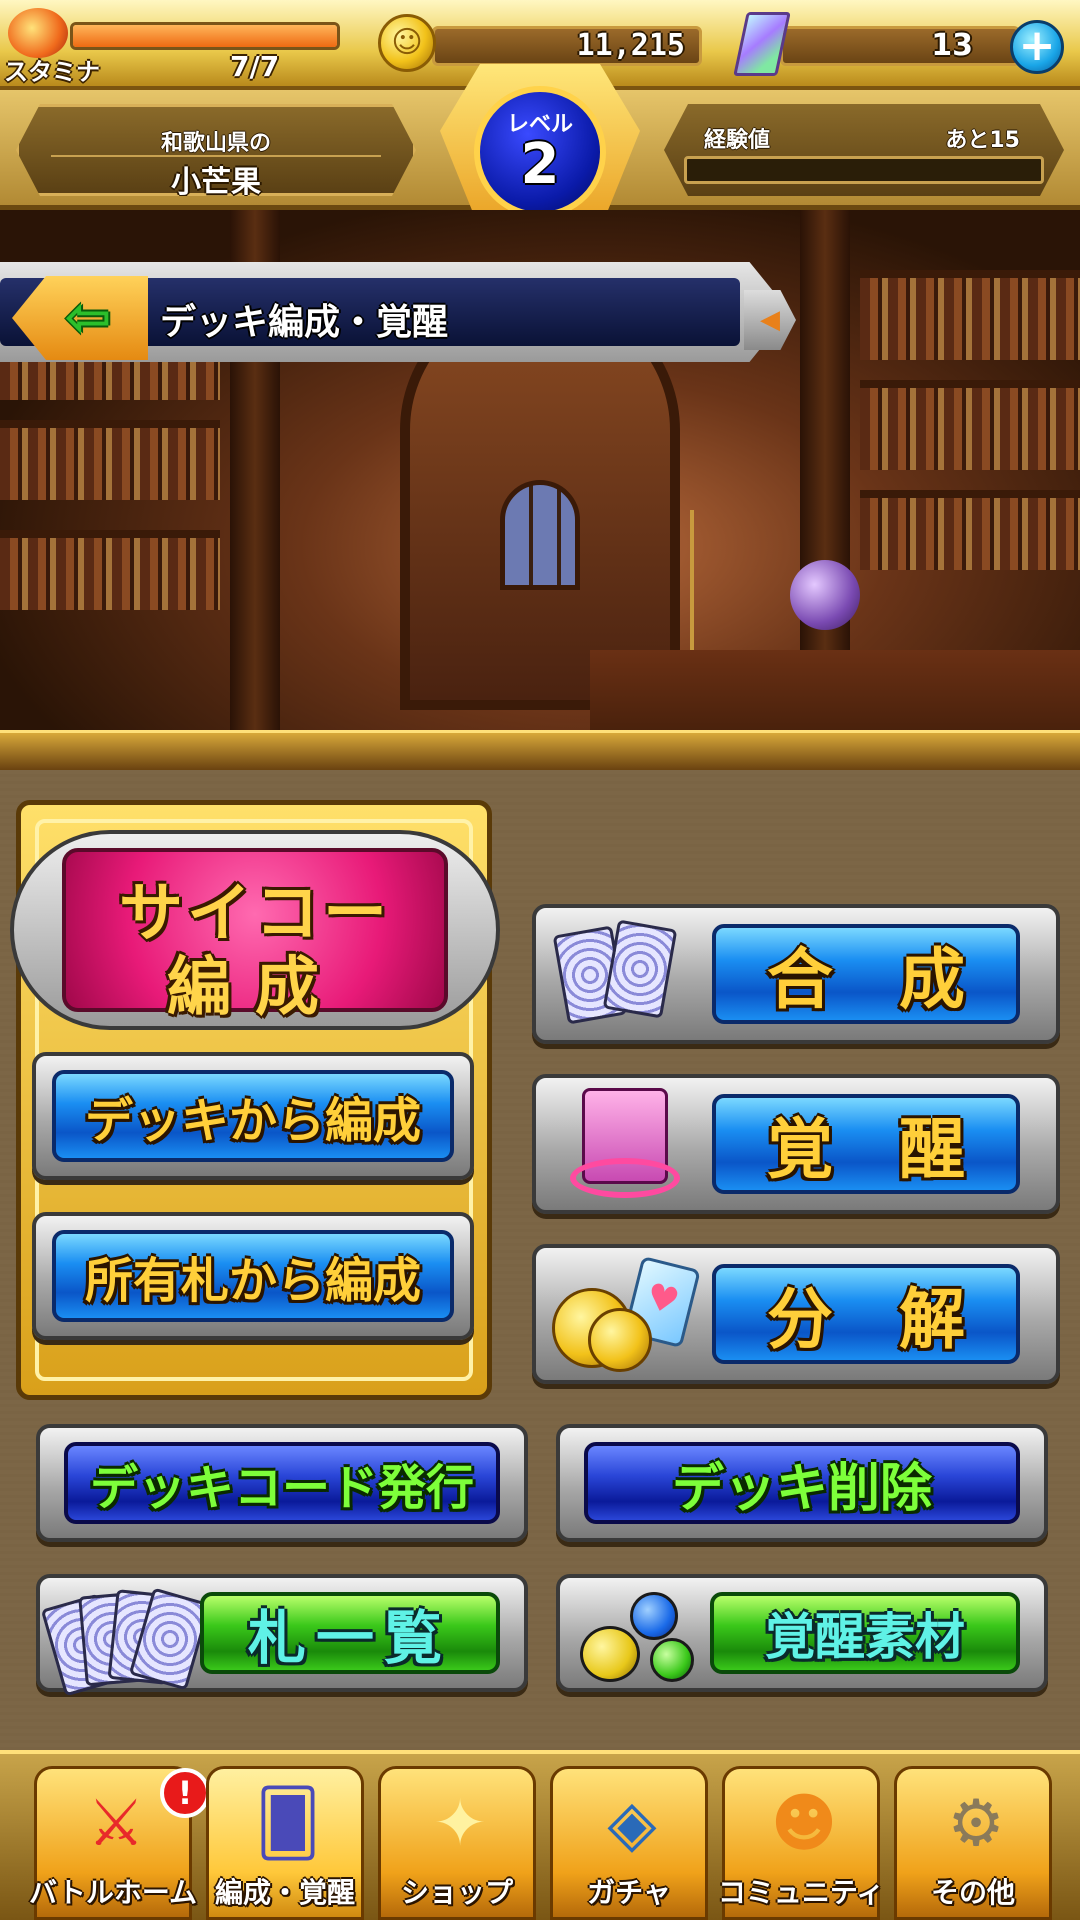  I want to click on nav-label: その他, so click(972, 1892).